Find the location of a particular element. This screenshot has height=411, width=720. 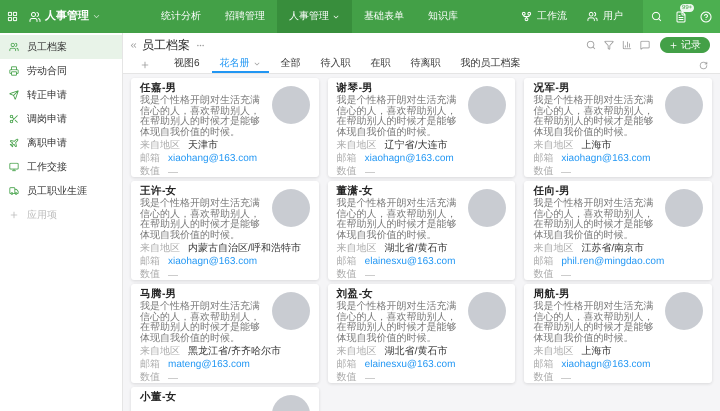

employee-name: 况军-男 is located at coordinates (552, 88).